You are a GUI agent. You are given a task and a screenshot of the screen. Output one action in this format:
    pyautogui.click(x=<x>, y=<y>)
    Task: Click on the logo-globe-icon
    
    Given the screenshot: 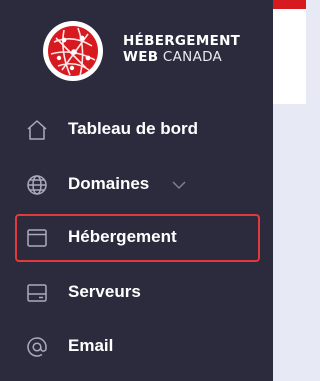 What is the action you would take?
    pyautogui.click(x=73, y=51)
    